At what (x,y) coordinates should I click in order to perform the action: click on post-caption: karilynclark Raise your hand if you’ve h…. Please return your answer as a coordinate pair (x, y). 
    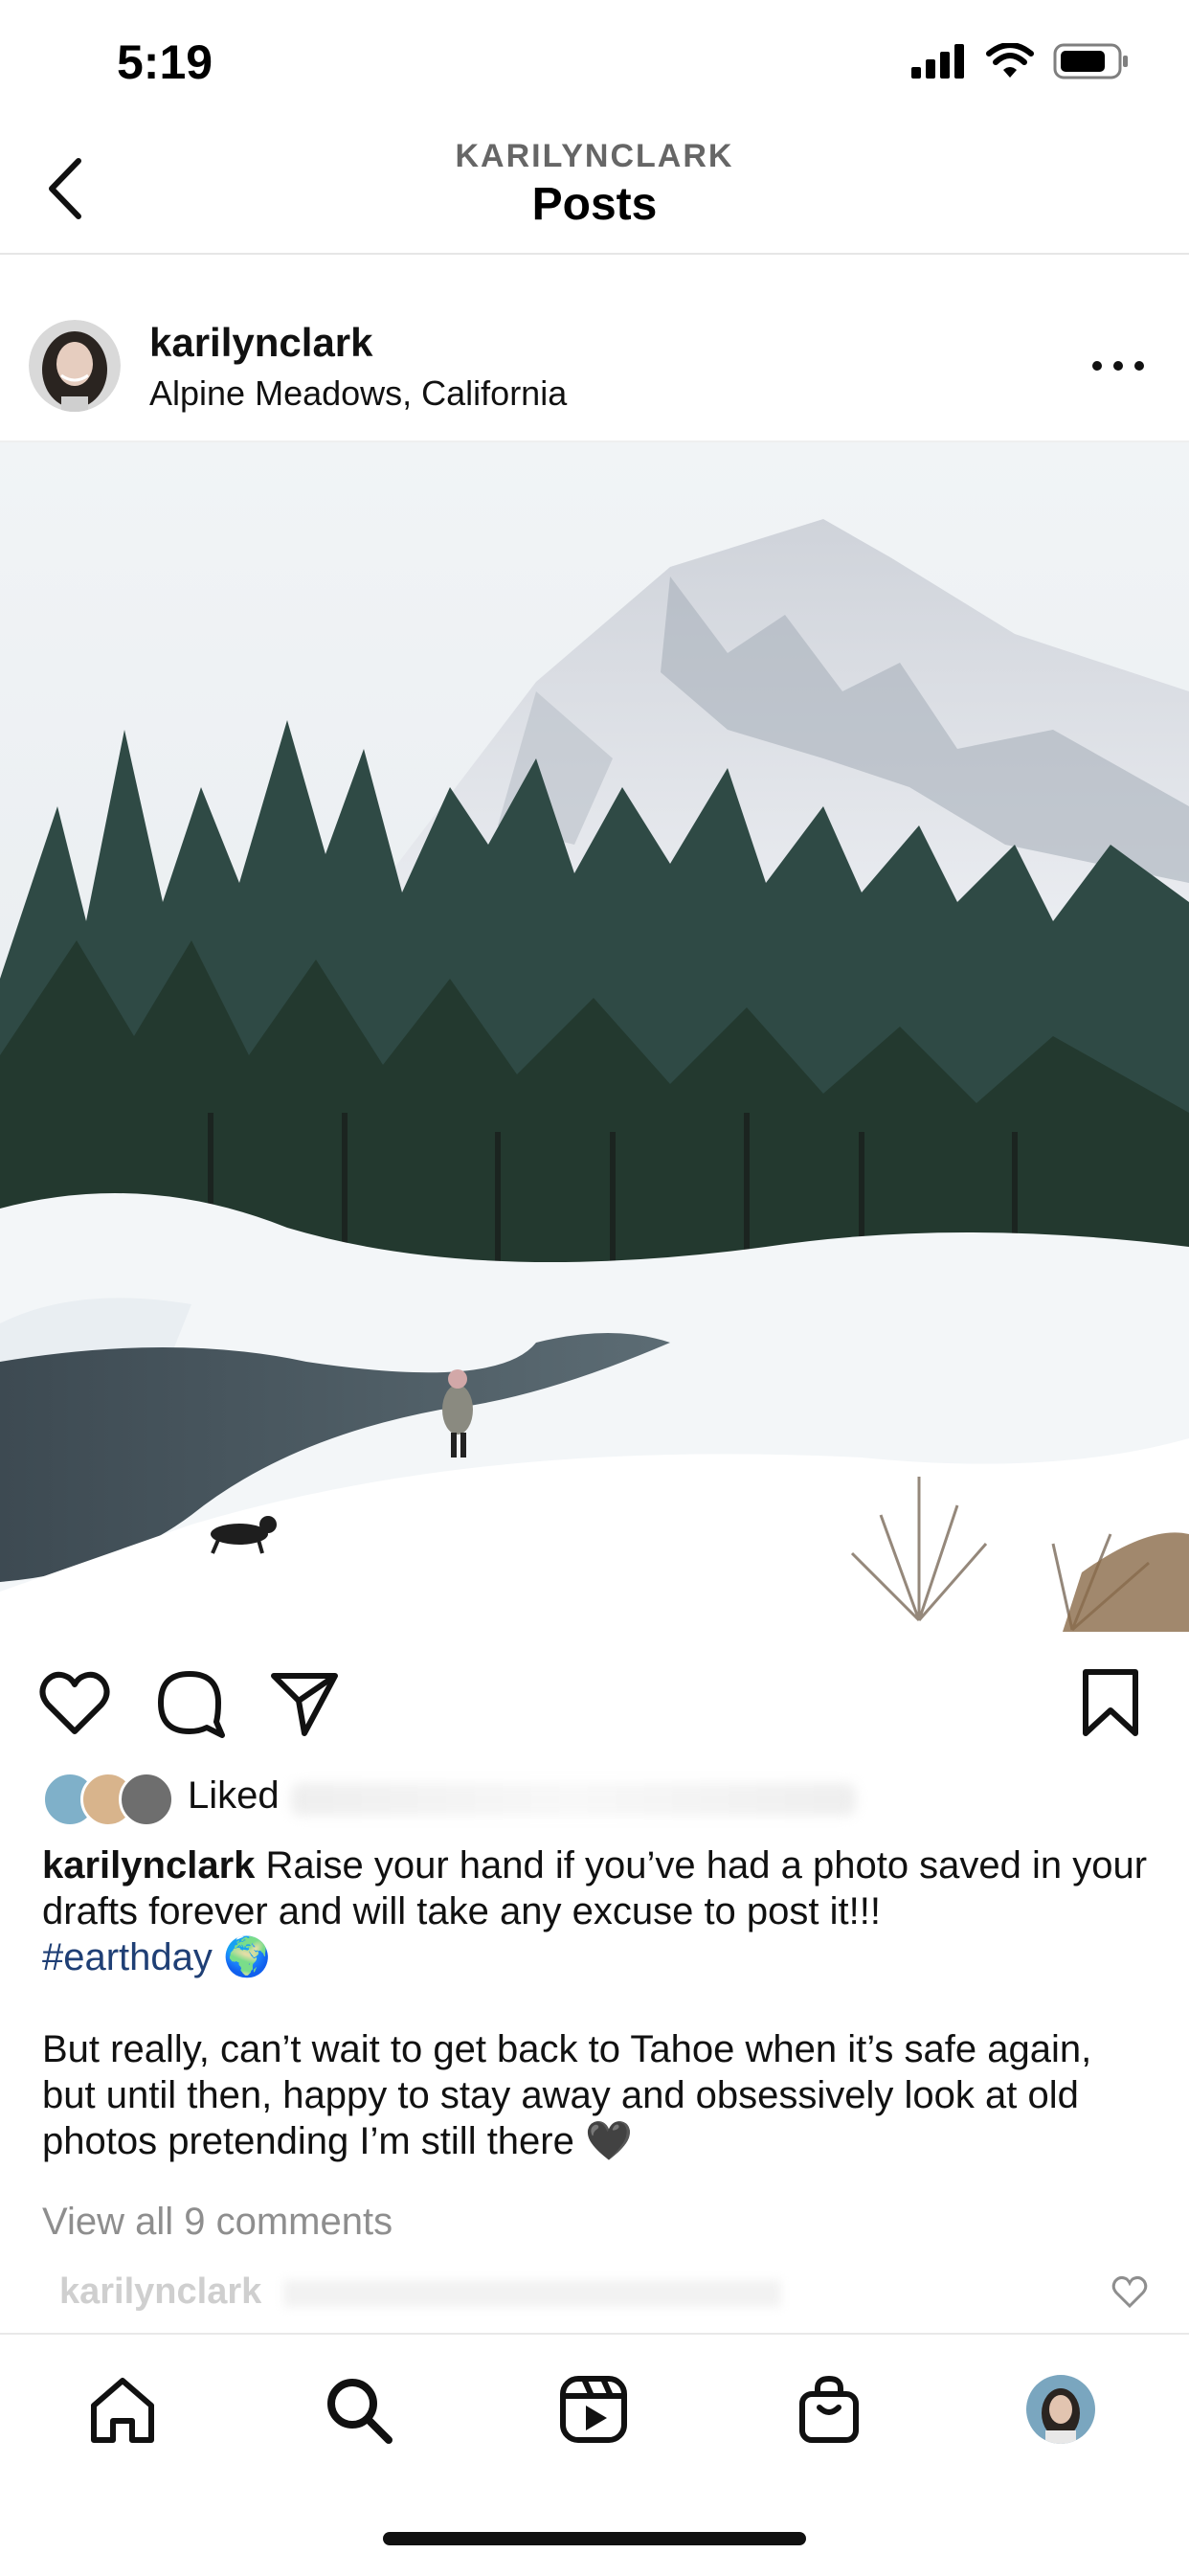
    Looking at the image, I should click on (597, 2003).